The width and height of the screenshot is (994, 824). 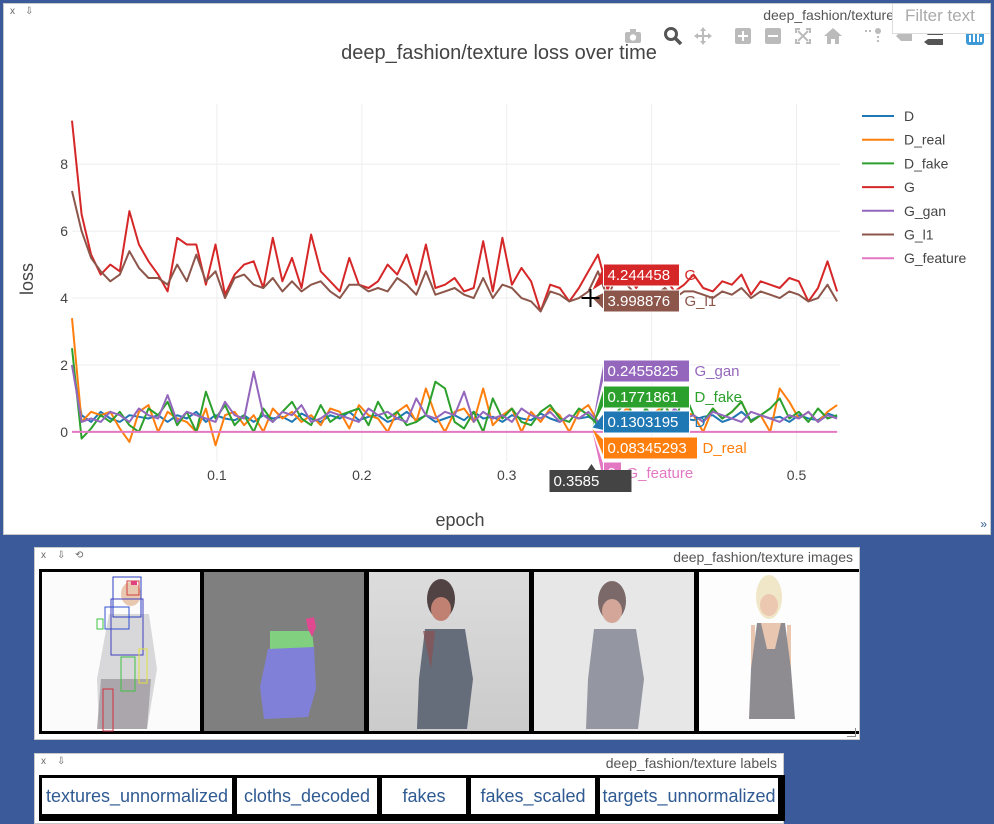 What do you see at coordinates (576, 481) in the screenshot?
I see `x-hover-label: 0.3585` at bounding box center [576, 481].